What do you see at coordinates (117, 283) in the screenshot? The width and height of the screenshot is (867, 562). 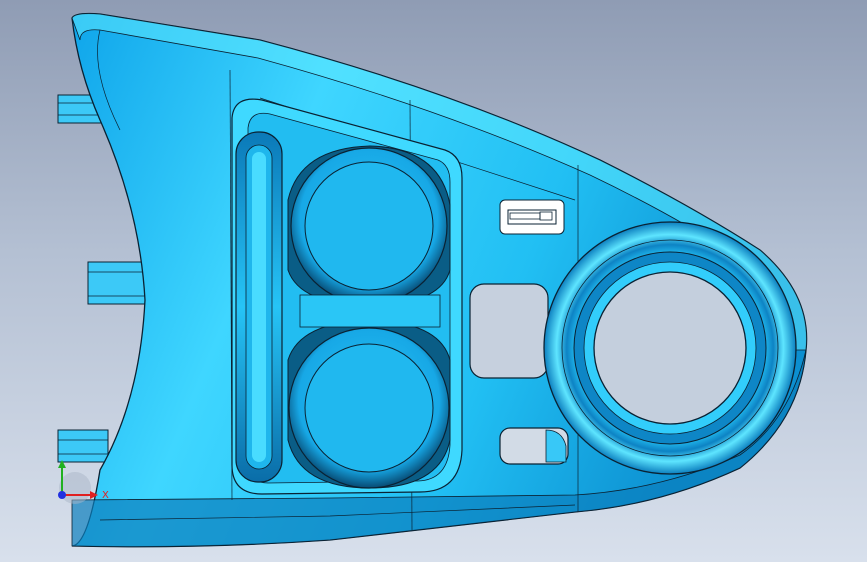 I see `mounting-tab-middle` at bounding box center [117, 283].